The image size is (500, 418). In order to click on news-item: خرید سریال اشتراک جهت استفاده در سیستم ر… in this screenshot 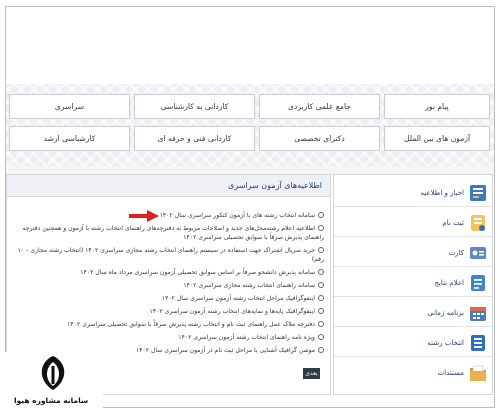, I will do `click(168, 256)`.